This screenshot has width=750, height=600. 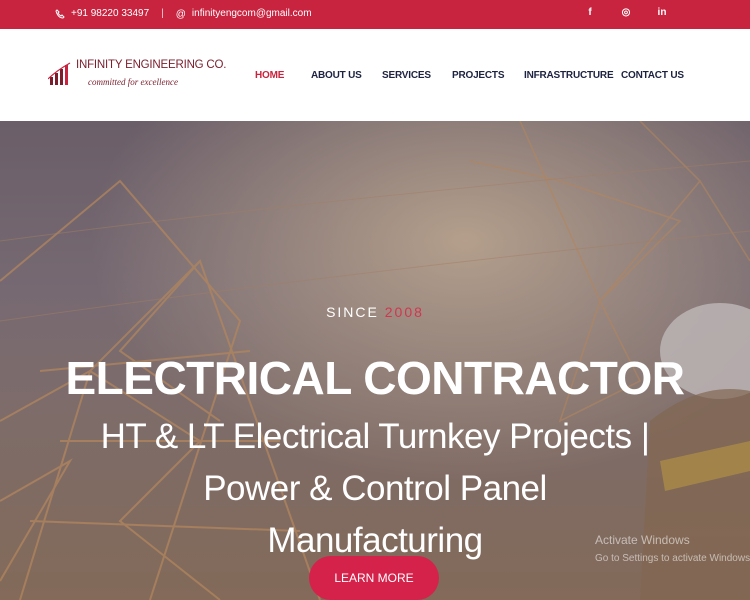 I want to click on email-link: infinityengcom@gmail.com, so click(x=252, y=13).